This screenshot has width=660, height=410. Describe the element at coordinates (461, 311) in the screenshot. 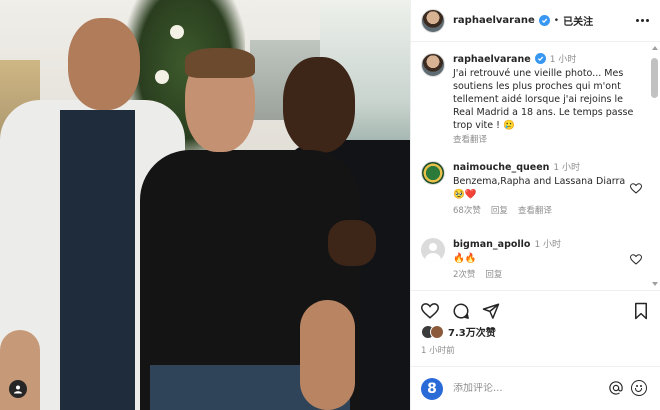

I see `comment-icon` at that location.